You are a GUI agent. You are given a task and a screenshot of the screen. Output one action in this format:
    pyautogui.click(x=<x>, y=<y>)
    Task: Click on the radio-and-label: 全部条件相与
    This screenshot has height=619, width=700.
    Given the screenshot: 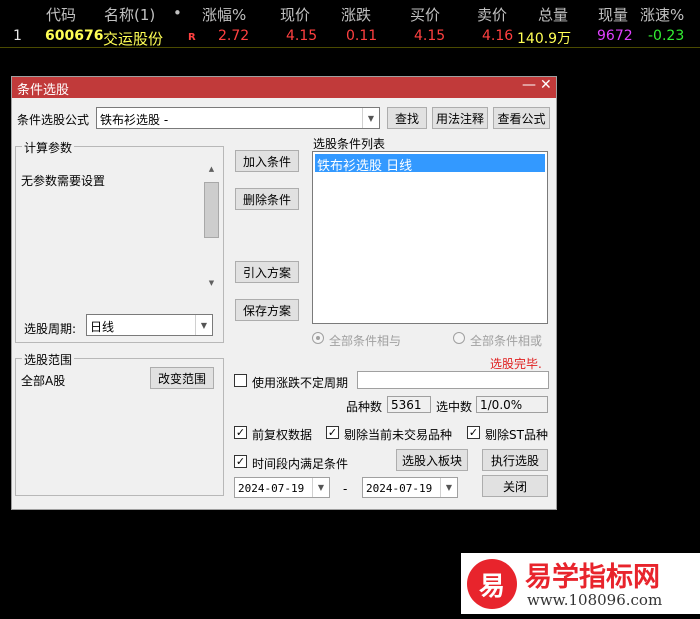 What is the action you would take?
    pyautogui.click(x=365, y=341)
    